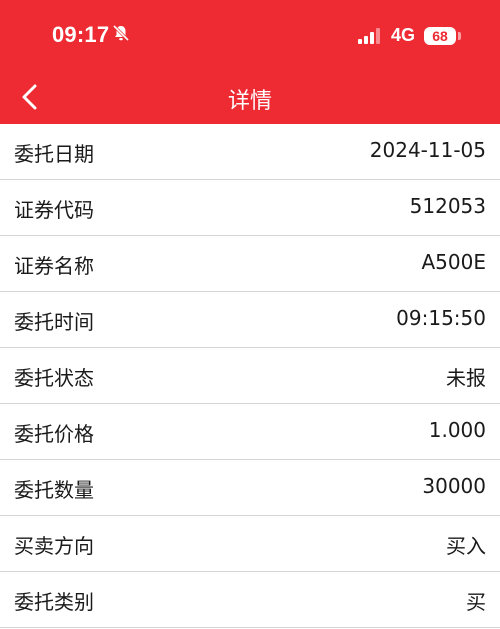  Describe the element at coordinates (54, 266) in the screenshot. I see `row-label: 证券名称` at that location.